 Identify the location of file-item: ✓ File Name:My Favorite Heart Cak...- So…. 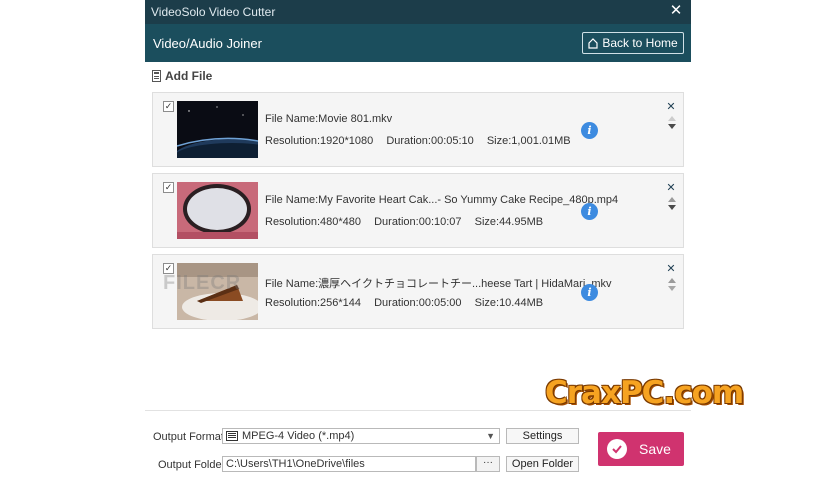
(418, 210).